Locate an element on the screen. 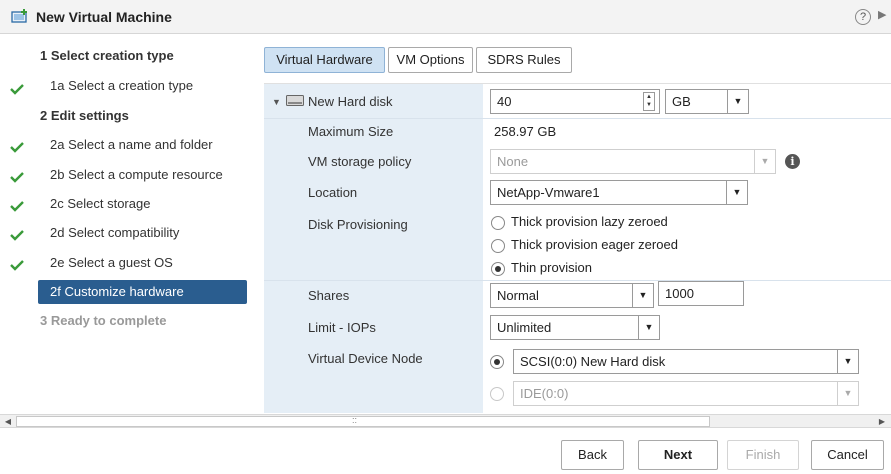 The image size is (891, 474). ide-node-radio is located at coordinates (497, 394).